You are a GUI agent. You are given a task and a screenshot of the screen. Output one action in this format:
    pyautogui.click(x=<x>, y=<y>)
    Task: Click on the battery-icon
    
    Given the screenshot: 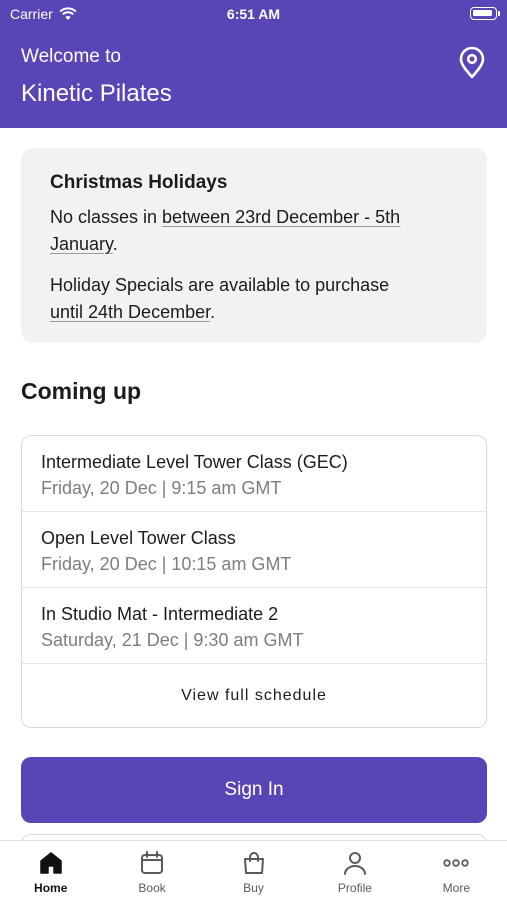 What is the action you would take?
    pyautogui.click(x=485, y=13)
    